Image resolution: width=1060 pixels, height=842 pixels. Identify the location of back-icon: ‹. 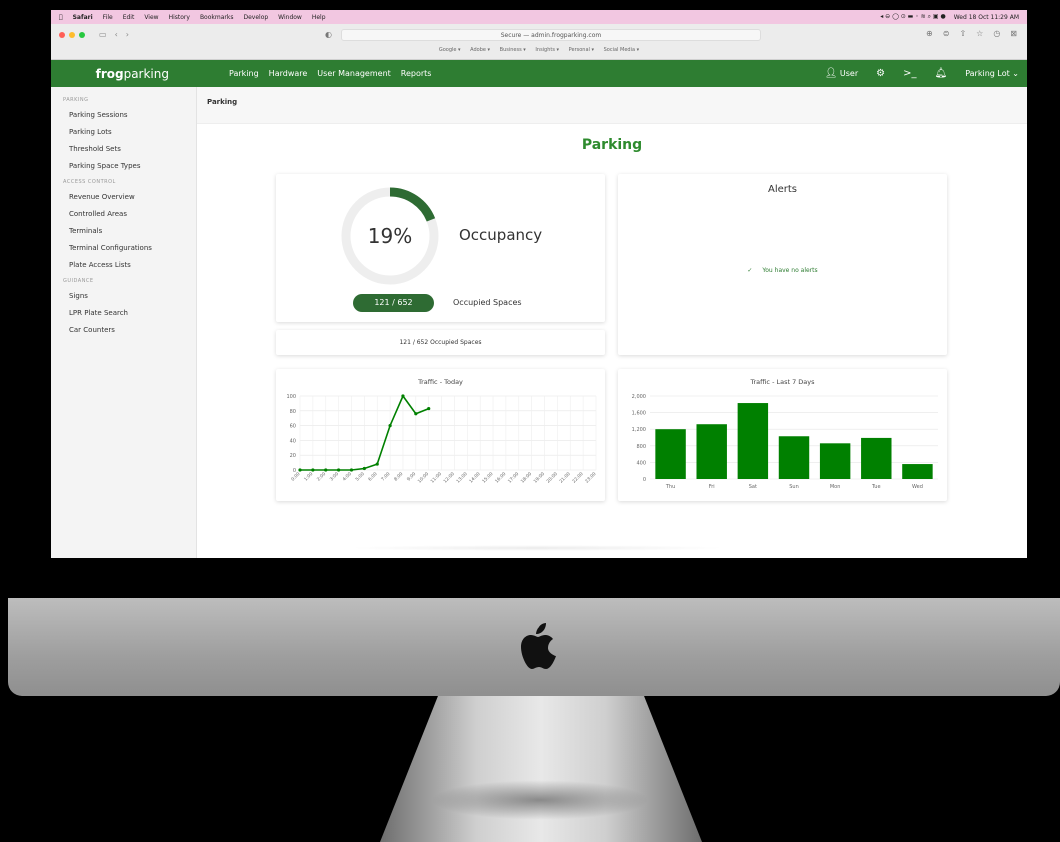
(116, 34).